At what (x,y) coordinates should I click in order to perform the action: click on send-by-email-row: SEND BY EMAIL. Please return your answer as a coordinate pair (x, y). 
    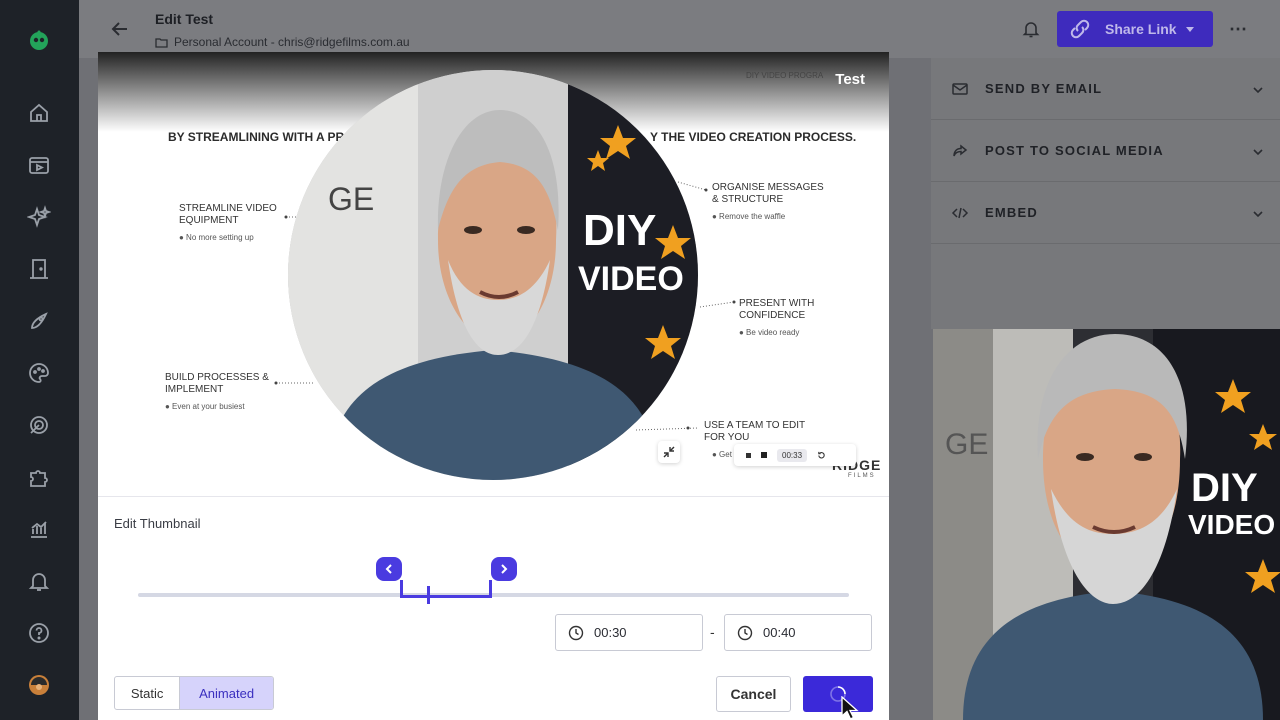
    Looking at the image, I should click on (1105, 89).